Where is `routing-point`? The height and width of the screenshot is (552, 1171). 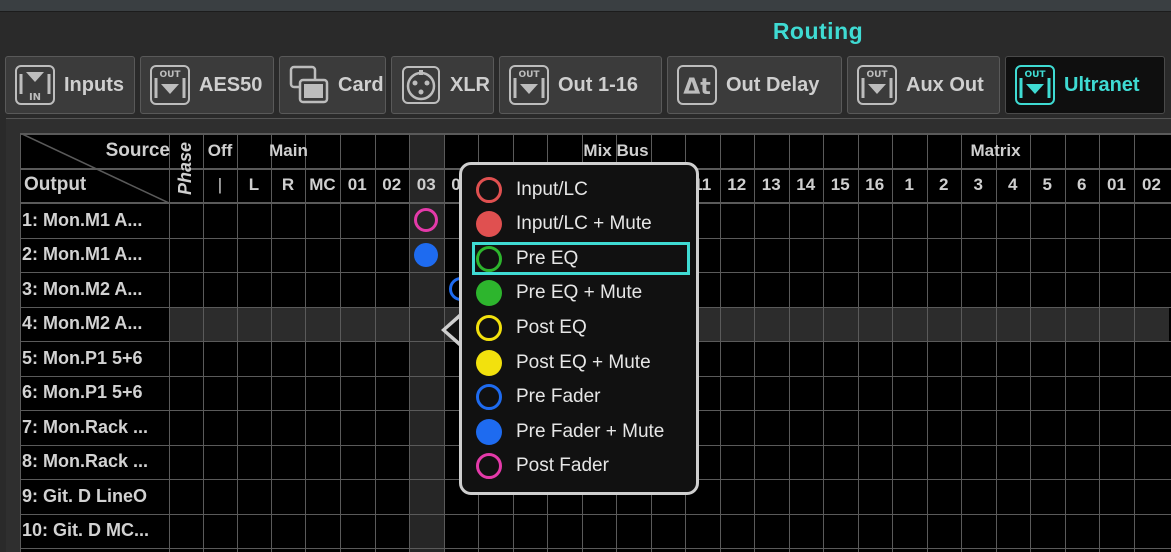 routing-point is located at coordinates (426, 254).